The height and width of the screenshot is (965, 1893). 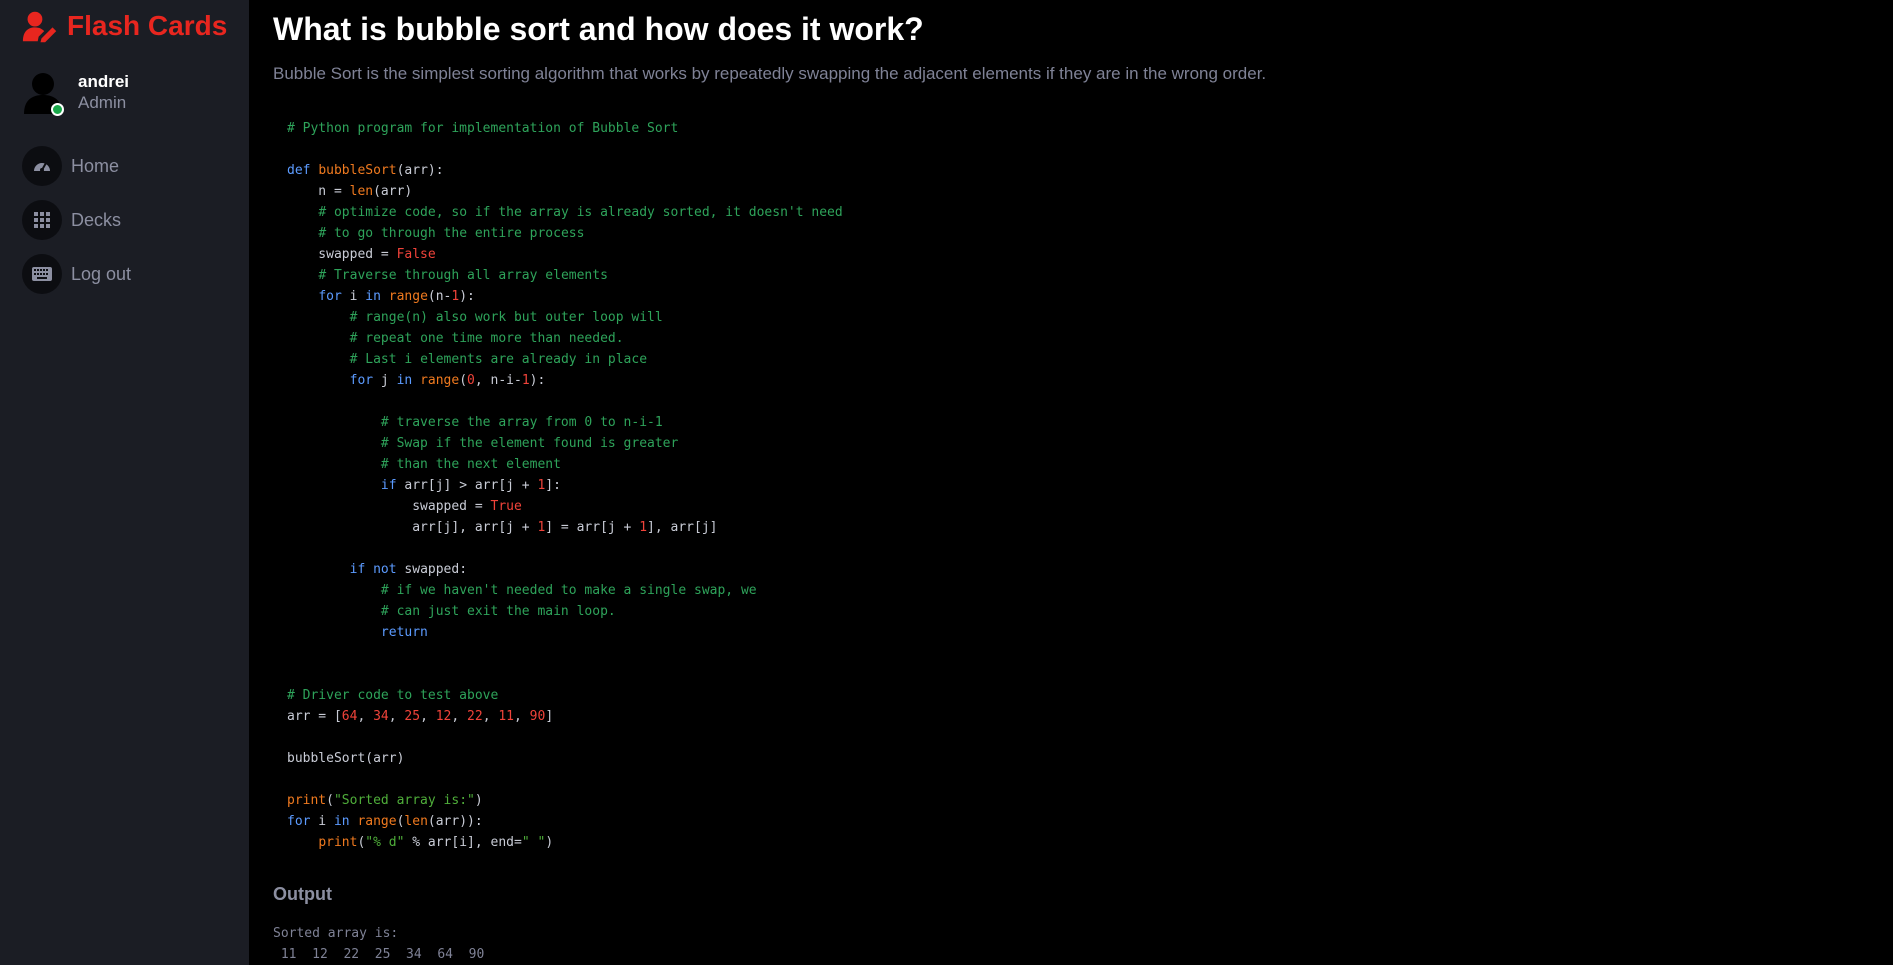 What do you see at coordinates (42, 166) in the screenshot?
I see `tachometer-icon` at bounding box center [42, 166].